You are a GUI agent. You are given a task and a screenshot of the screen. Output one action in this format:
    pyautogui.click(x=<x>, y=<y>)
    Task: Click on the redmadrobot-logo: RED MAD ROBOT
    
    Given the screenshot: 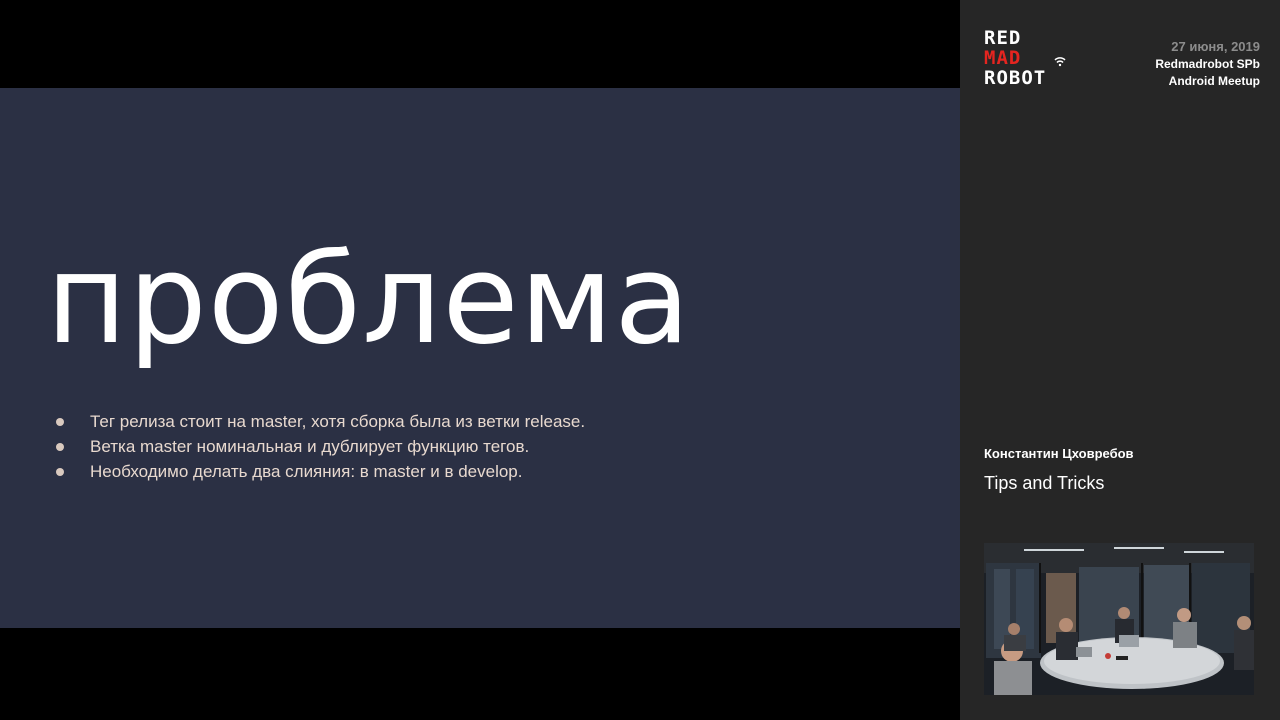 What is the action you would take?
    pyautogui.click(x=1025, y=59)
    